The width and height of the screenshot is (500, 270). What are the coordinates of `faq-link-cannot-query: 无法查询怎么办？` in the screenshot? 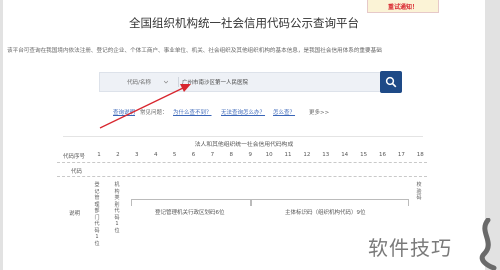 It's located at (243, 112).